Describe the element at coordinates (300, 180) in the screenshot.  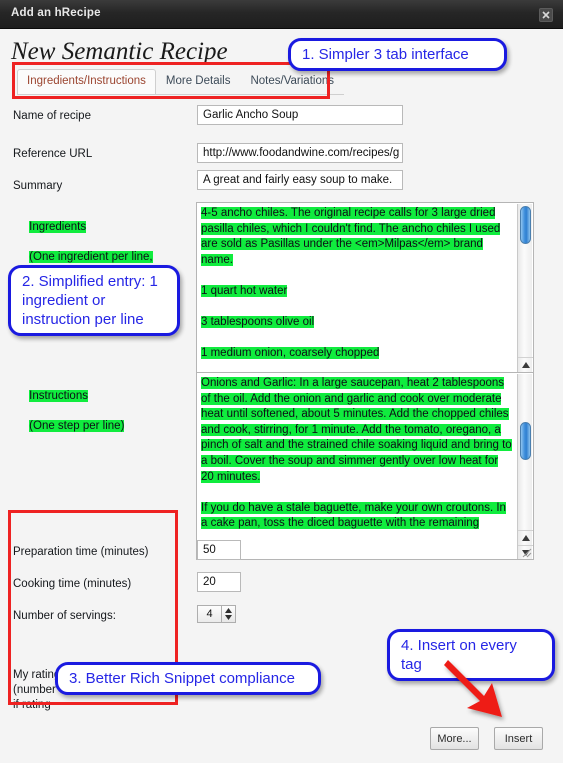
I see `summary-input: A great and fairly easy soup to make.` at that location.